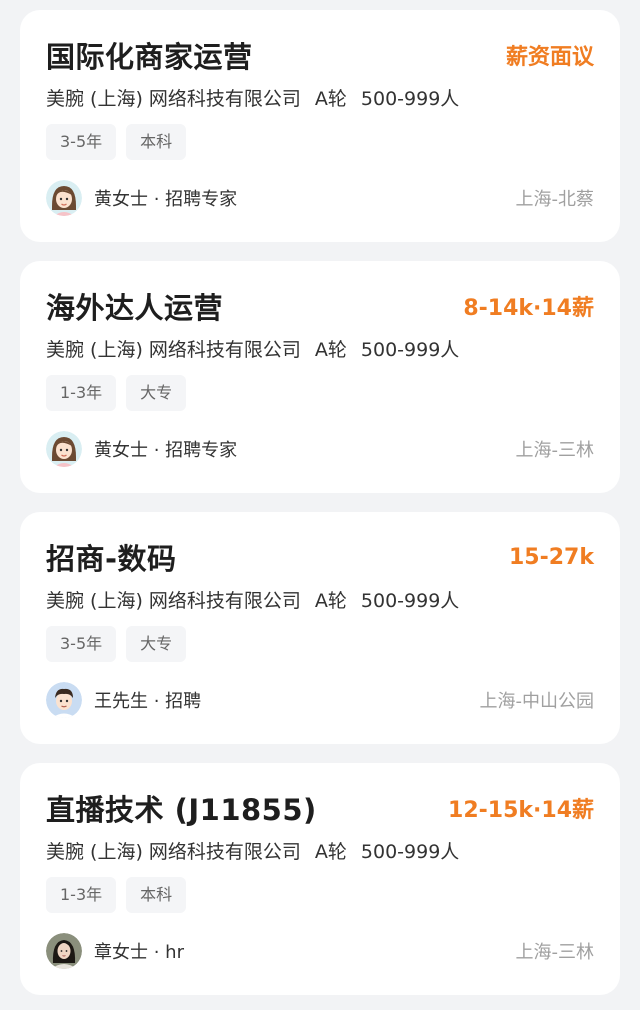  Describe the element at coordinates (528, 308) in the screenshot. I see `salary: 8-14k·14薪` at that location.